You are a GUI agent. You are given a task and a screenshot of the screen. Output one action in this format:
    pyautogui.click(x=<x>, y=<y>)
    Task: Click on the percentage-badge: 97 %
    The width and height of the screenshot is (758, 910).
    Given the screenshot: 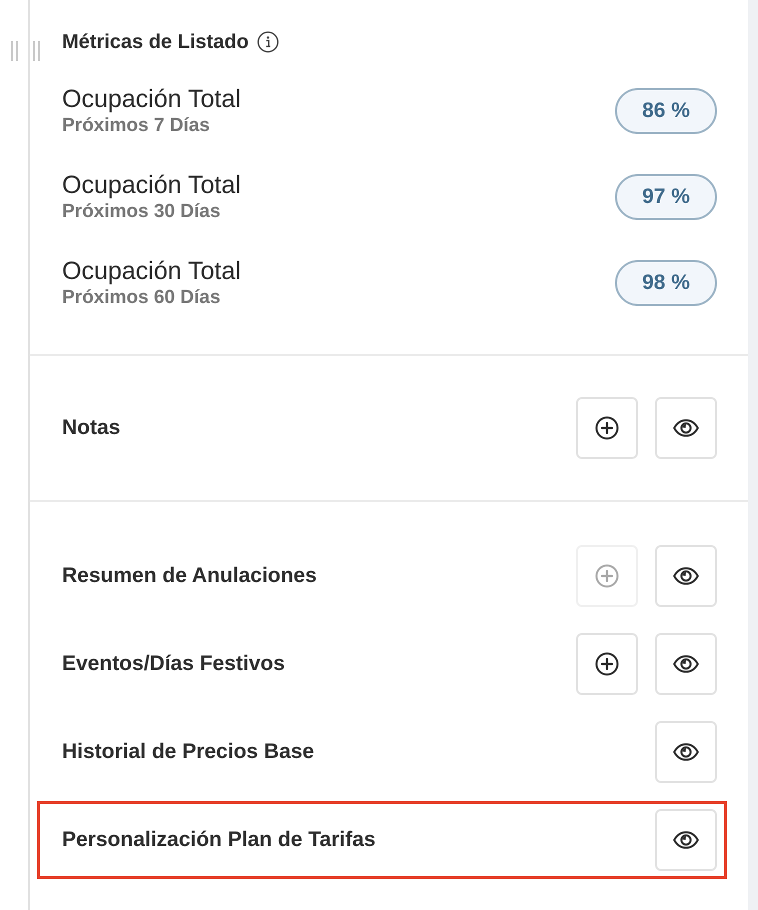 What is the action you would take?
    pyautogui.click(x=666, y=197)
    